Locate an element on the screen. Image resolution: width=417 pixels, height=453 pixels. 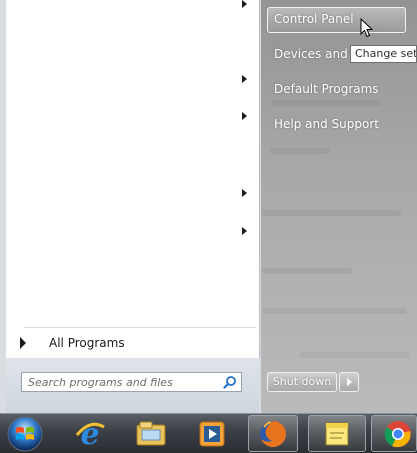
default-programs-link: Default Programs is located at coordinates (326, 89).